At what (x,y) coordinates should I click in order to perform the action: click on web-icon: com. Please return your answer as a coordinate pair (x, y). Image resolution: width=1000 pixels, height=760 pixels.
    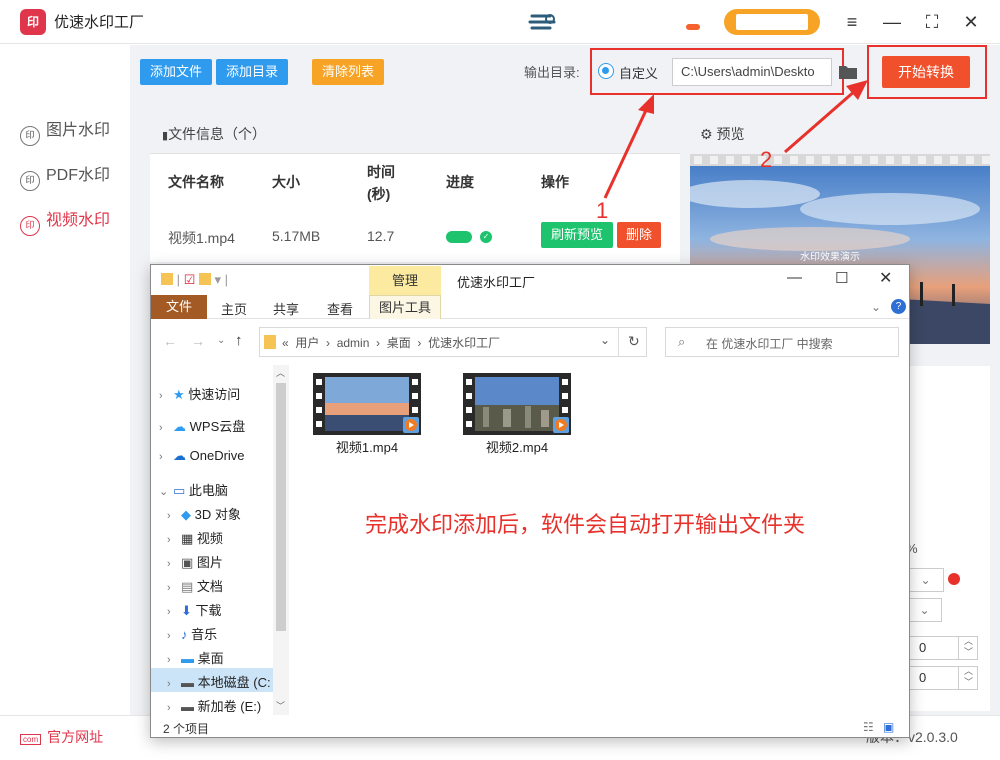
    Looking at the image, I should click on (31, 739).